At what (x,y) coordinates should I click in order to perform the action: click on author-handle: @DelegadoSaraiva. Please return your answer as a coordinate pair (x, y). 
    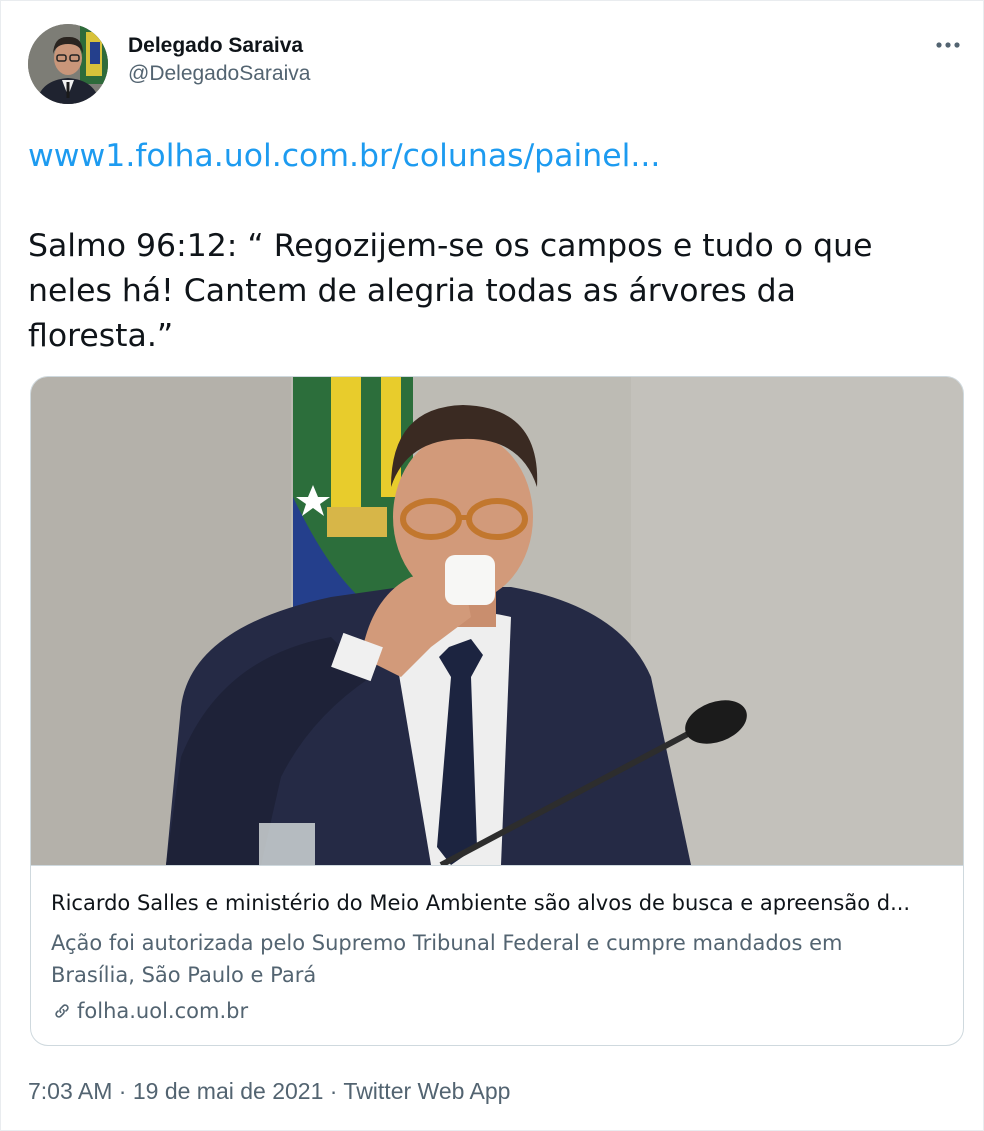
    Looking at the image, I should click on (219, 74).